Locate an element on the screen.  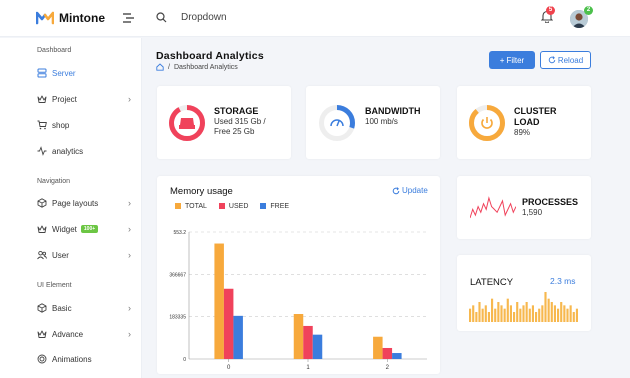
x-tick-label: 2 is located at coordinates (388, 368).